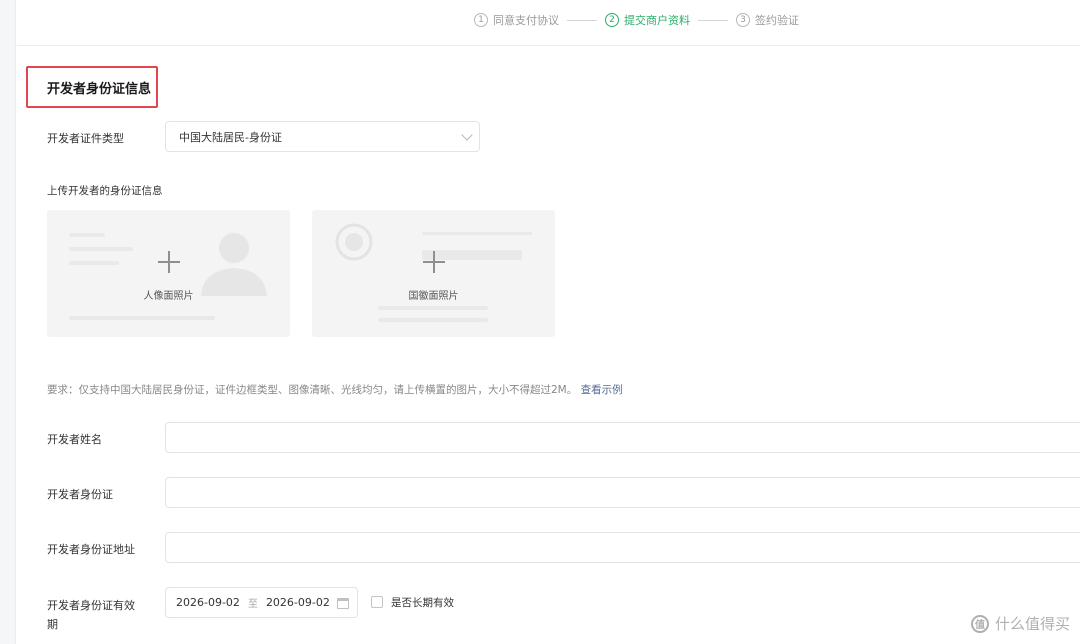 This screenshot has width=1080, height=644. What do you see at coordinates (354, 242) in the screenshot?
I see `emblem-icon` at bounding box center [354, 242].